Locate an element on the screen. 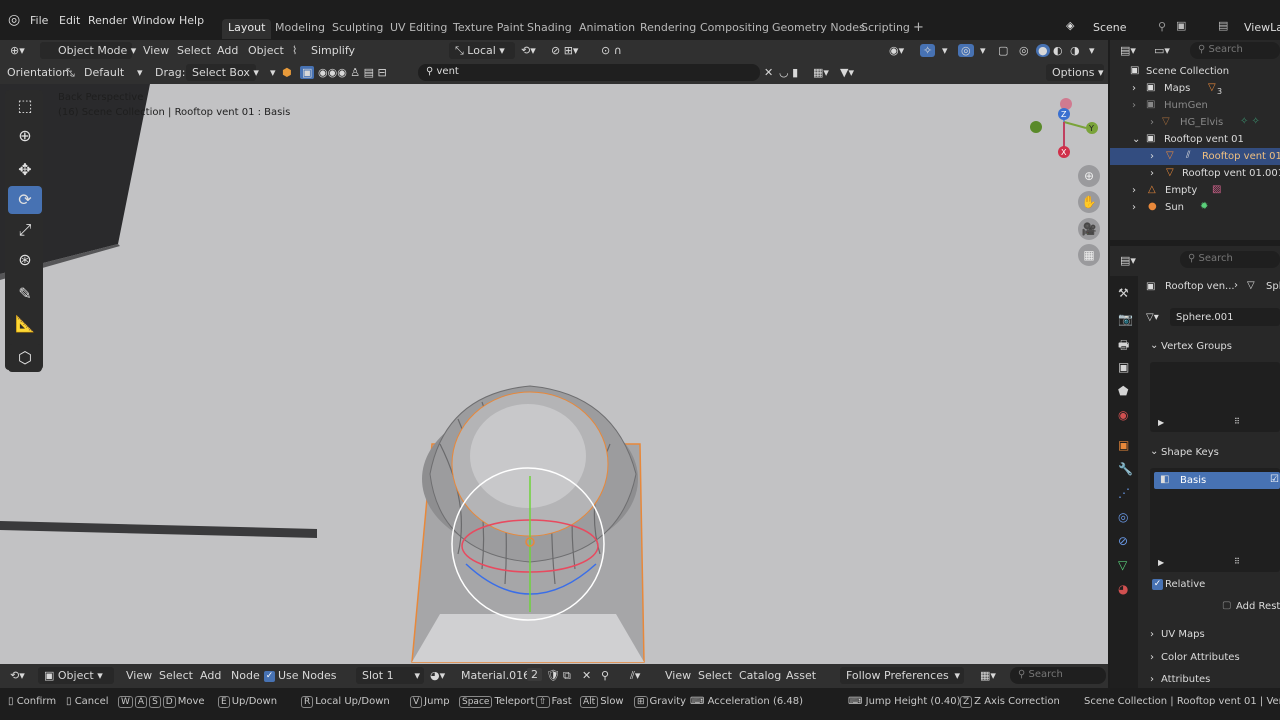 The width and height of the screenshot is (1280, 720). material-name-field: Material.016 is located at coordinates (495, 675).